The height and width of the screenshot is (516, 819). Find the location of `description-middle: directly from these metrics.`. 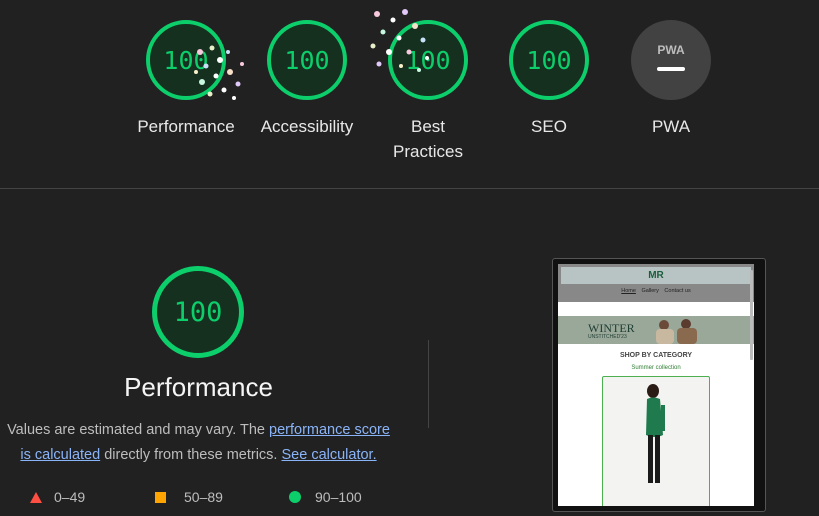

description-middle: directly from these metrics. is located at coordinates (191, 455).